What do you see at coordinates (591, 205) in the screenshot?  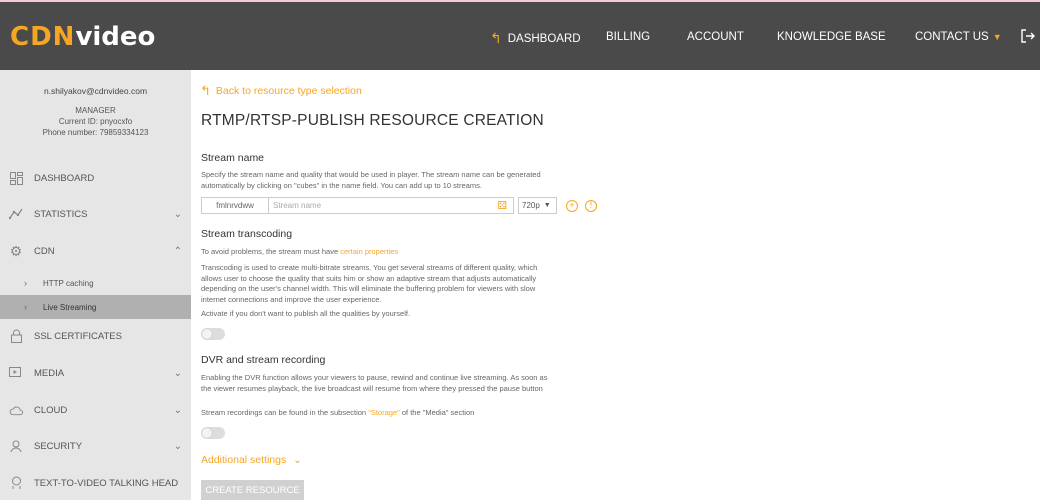 I see `info-icon: !` at bounding box center [591, 205].